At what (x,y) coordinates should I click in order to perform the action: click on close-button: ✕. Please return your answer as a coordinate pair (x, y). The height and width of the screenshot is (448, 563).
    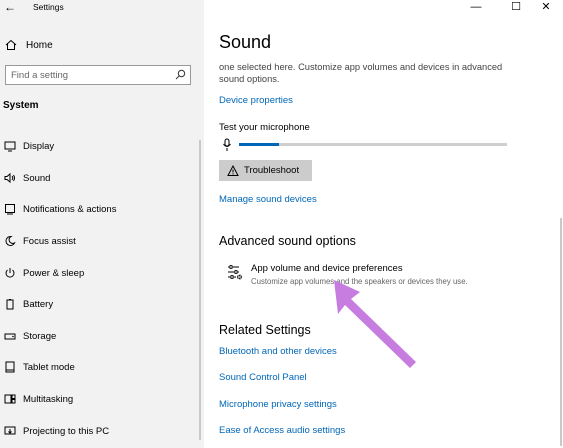
    Looking at the image, I should click on (546, 7).